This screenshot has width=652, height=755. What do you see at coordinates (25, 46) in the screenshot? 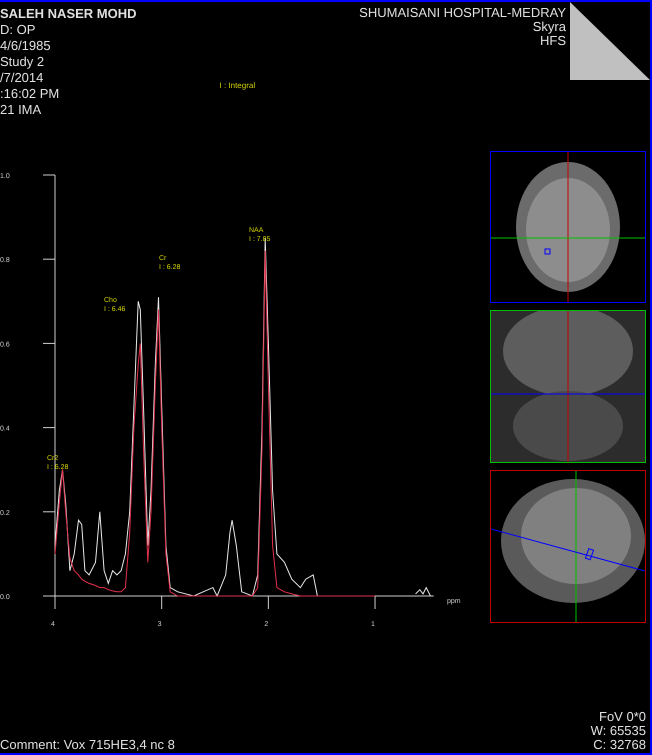
I see `patient-info-text: 4/6/1985` at bounding box center [25, 46].